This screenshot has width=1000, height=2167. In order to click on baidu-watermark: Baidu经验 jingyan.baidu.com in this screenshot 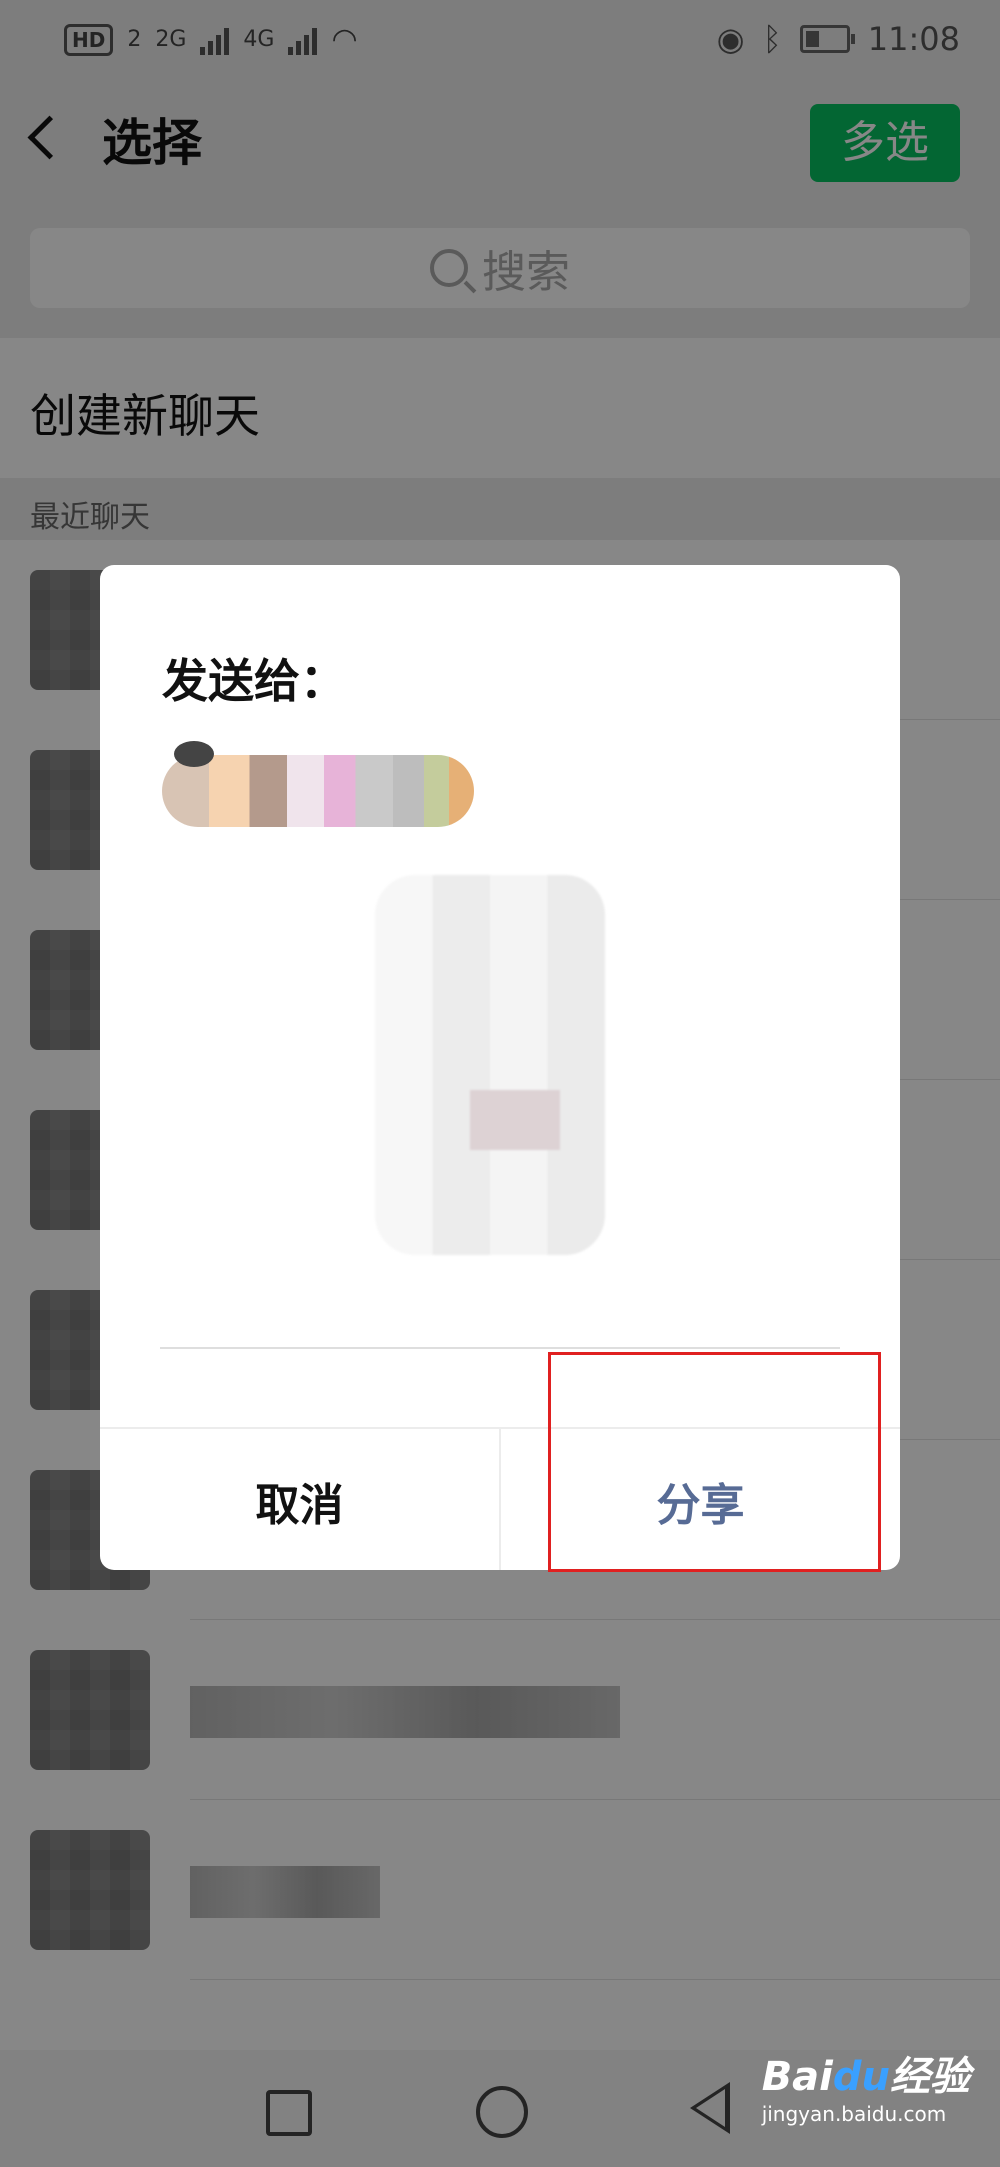, I will do `click(866, 2085)`.